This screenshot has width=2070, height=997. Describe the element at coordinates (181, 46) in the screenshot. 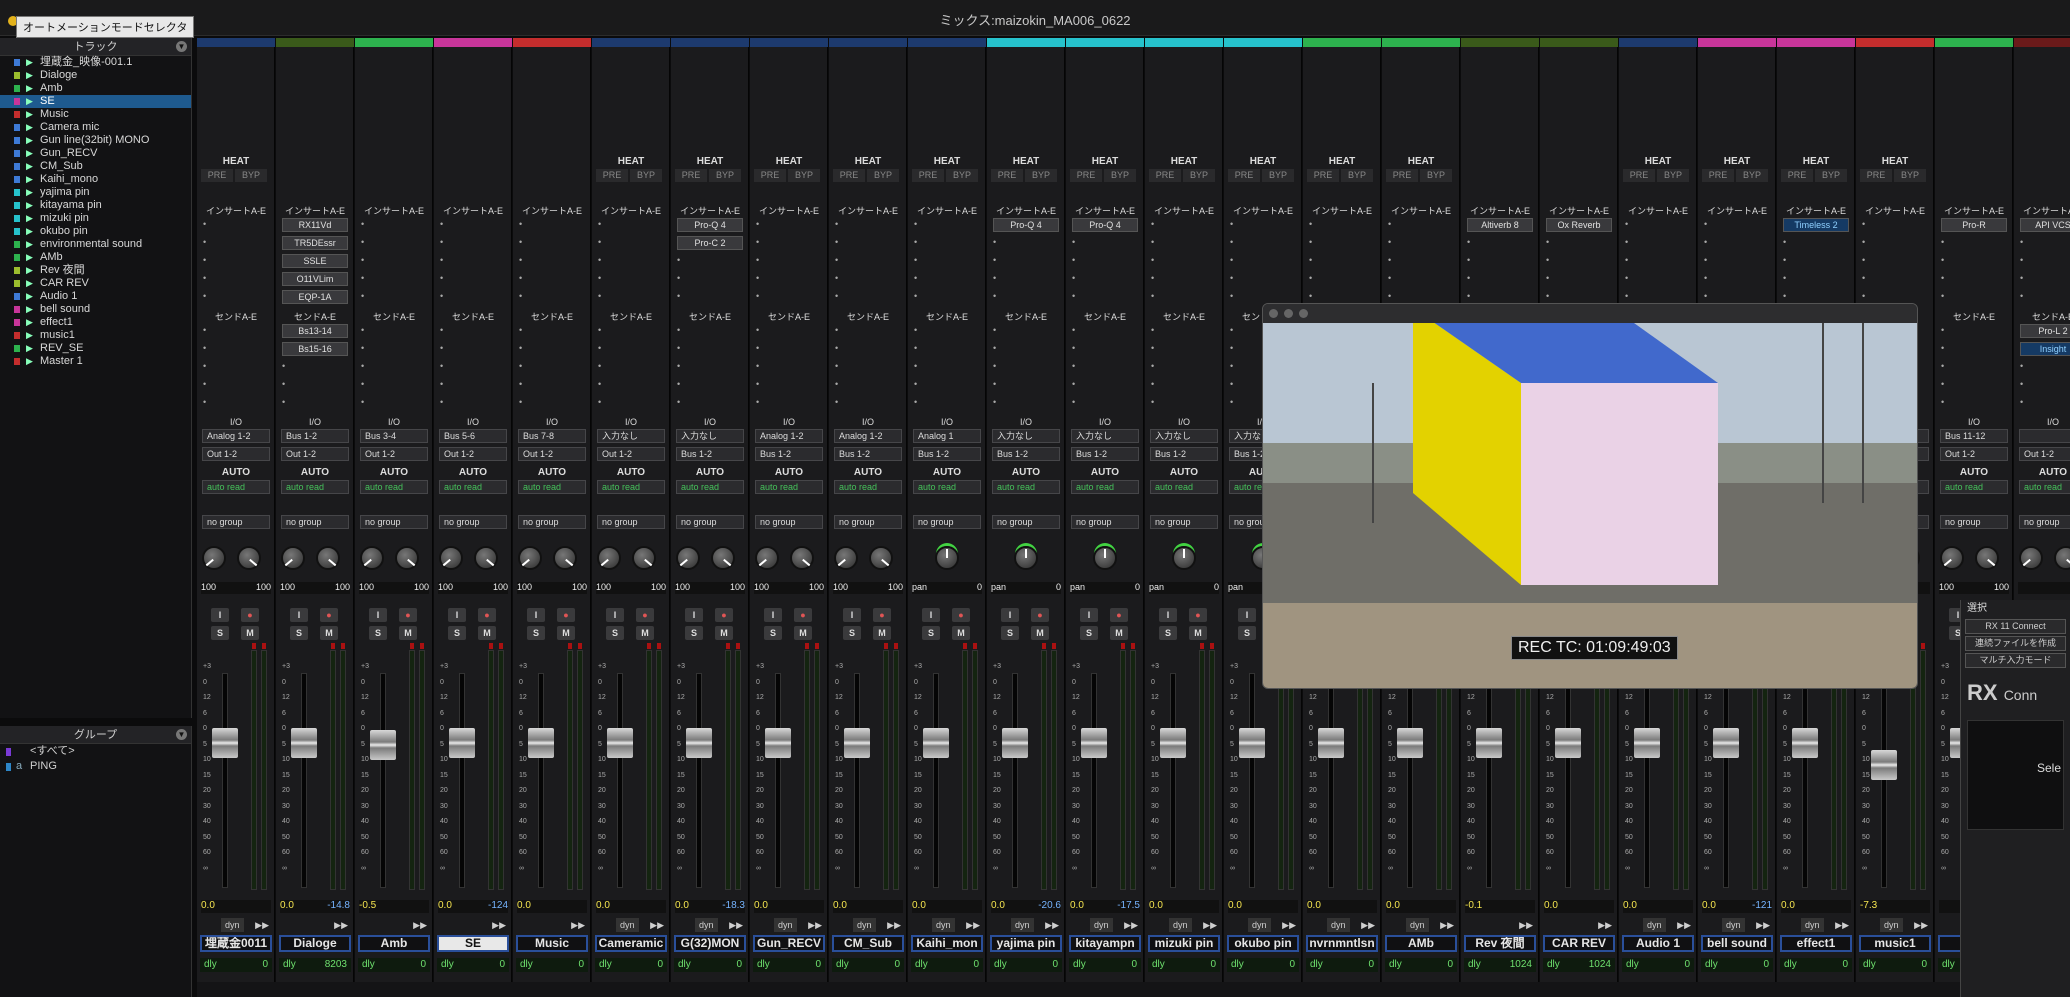

I see `chevron-down-icon: ▼` at that location.